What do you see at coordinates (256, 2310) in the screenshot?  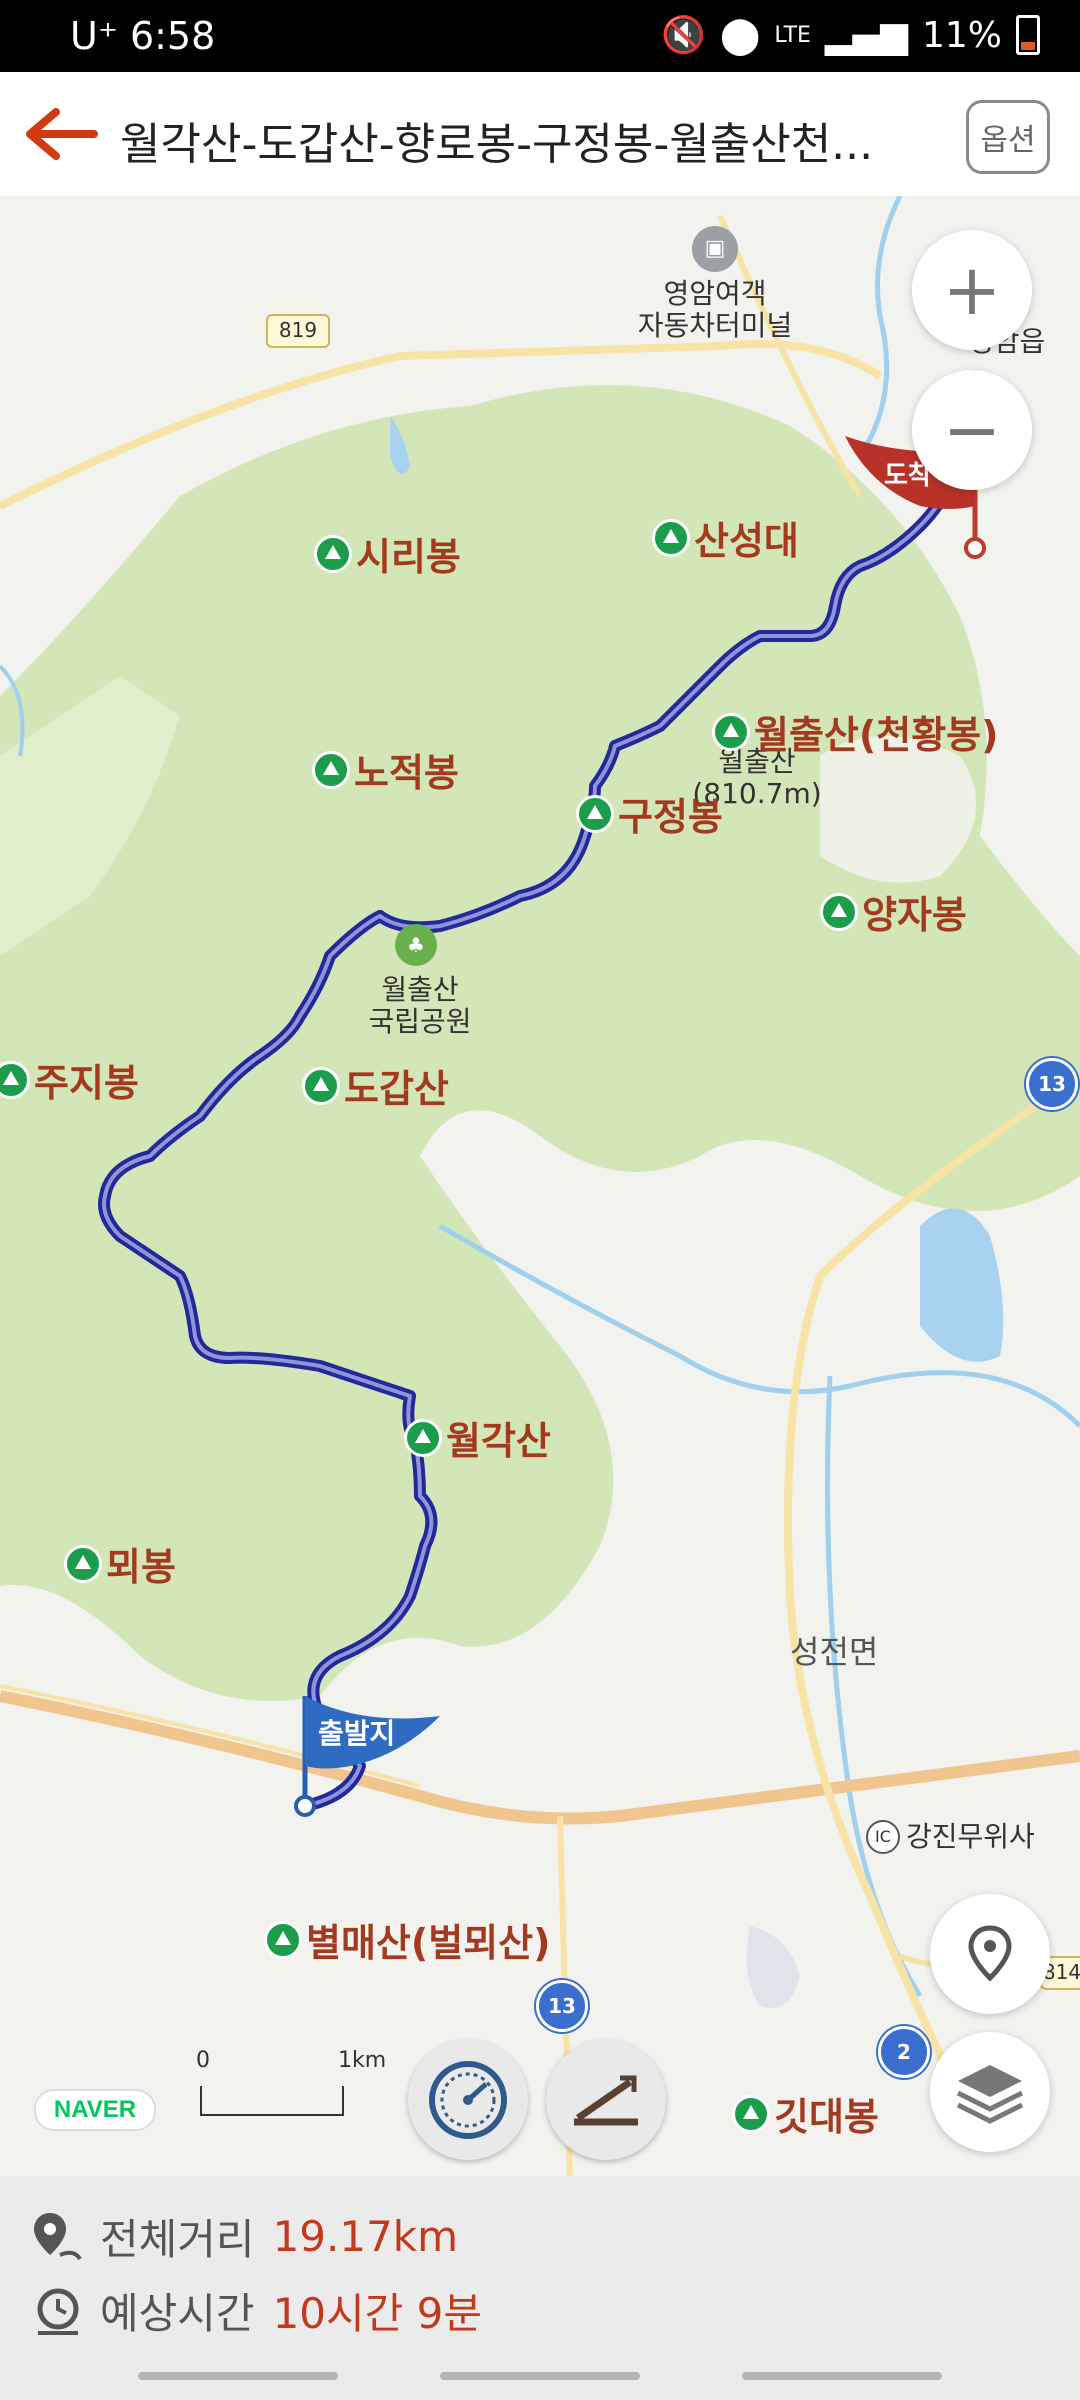 I see `time-row: 예상시간 10시간 9분` at bounding box center [256, 2310].